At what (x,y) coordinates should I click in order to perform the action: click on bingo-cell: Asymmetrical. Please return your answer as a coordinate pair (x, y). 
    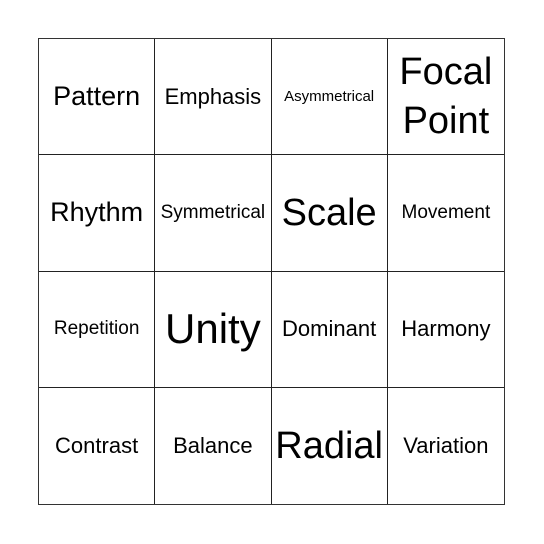
    Looking at the image, I should click on (329, 97).